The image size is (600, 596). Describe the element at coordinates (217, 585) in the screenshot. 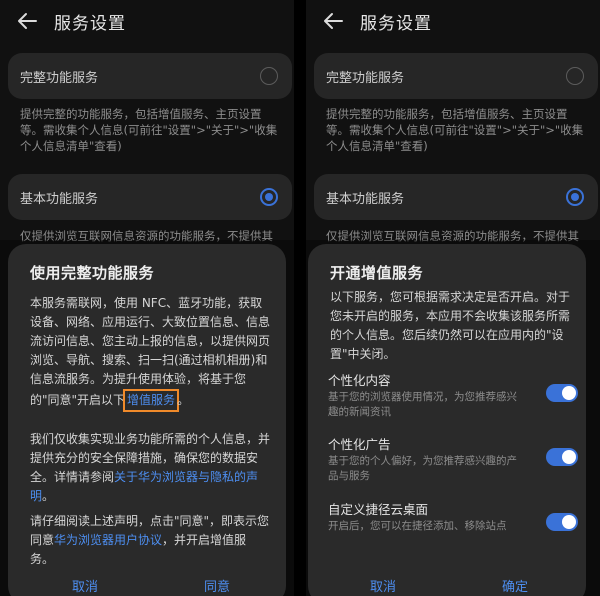

I see `agree-button: 同意` at that location.